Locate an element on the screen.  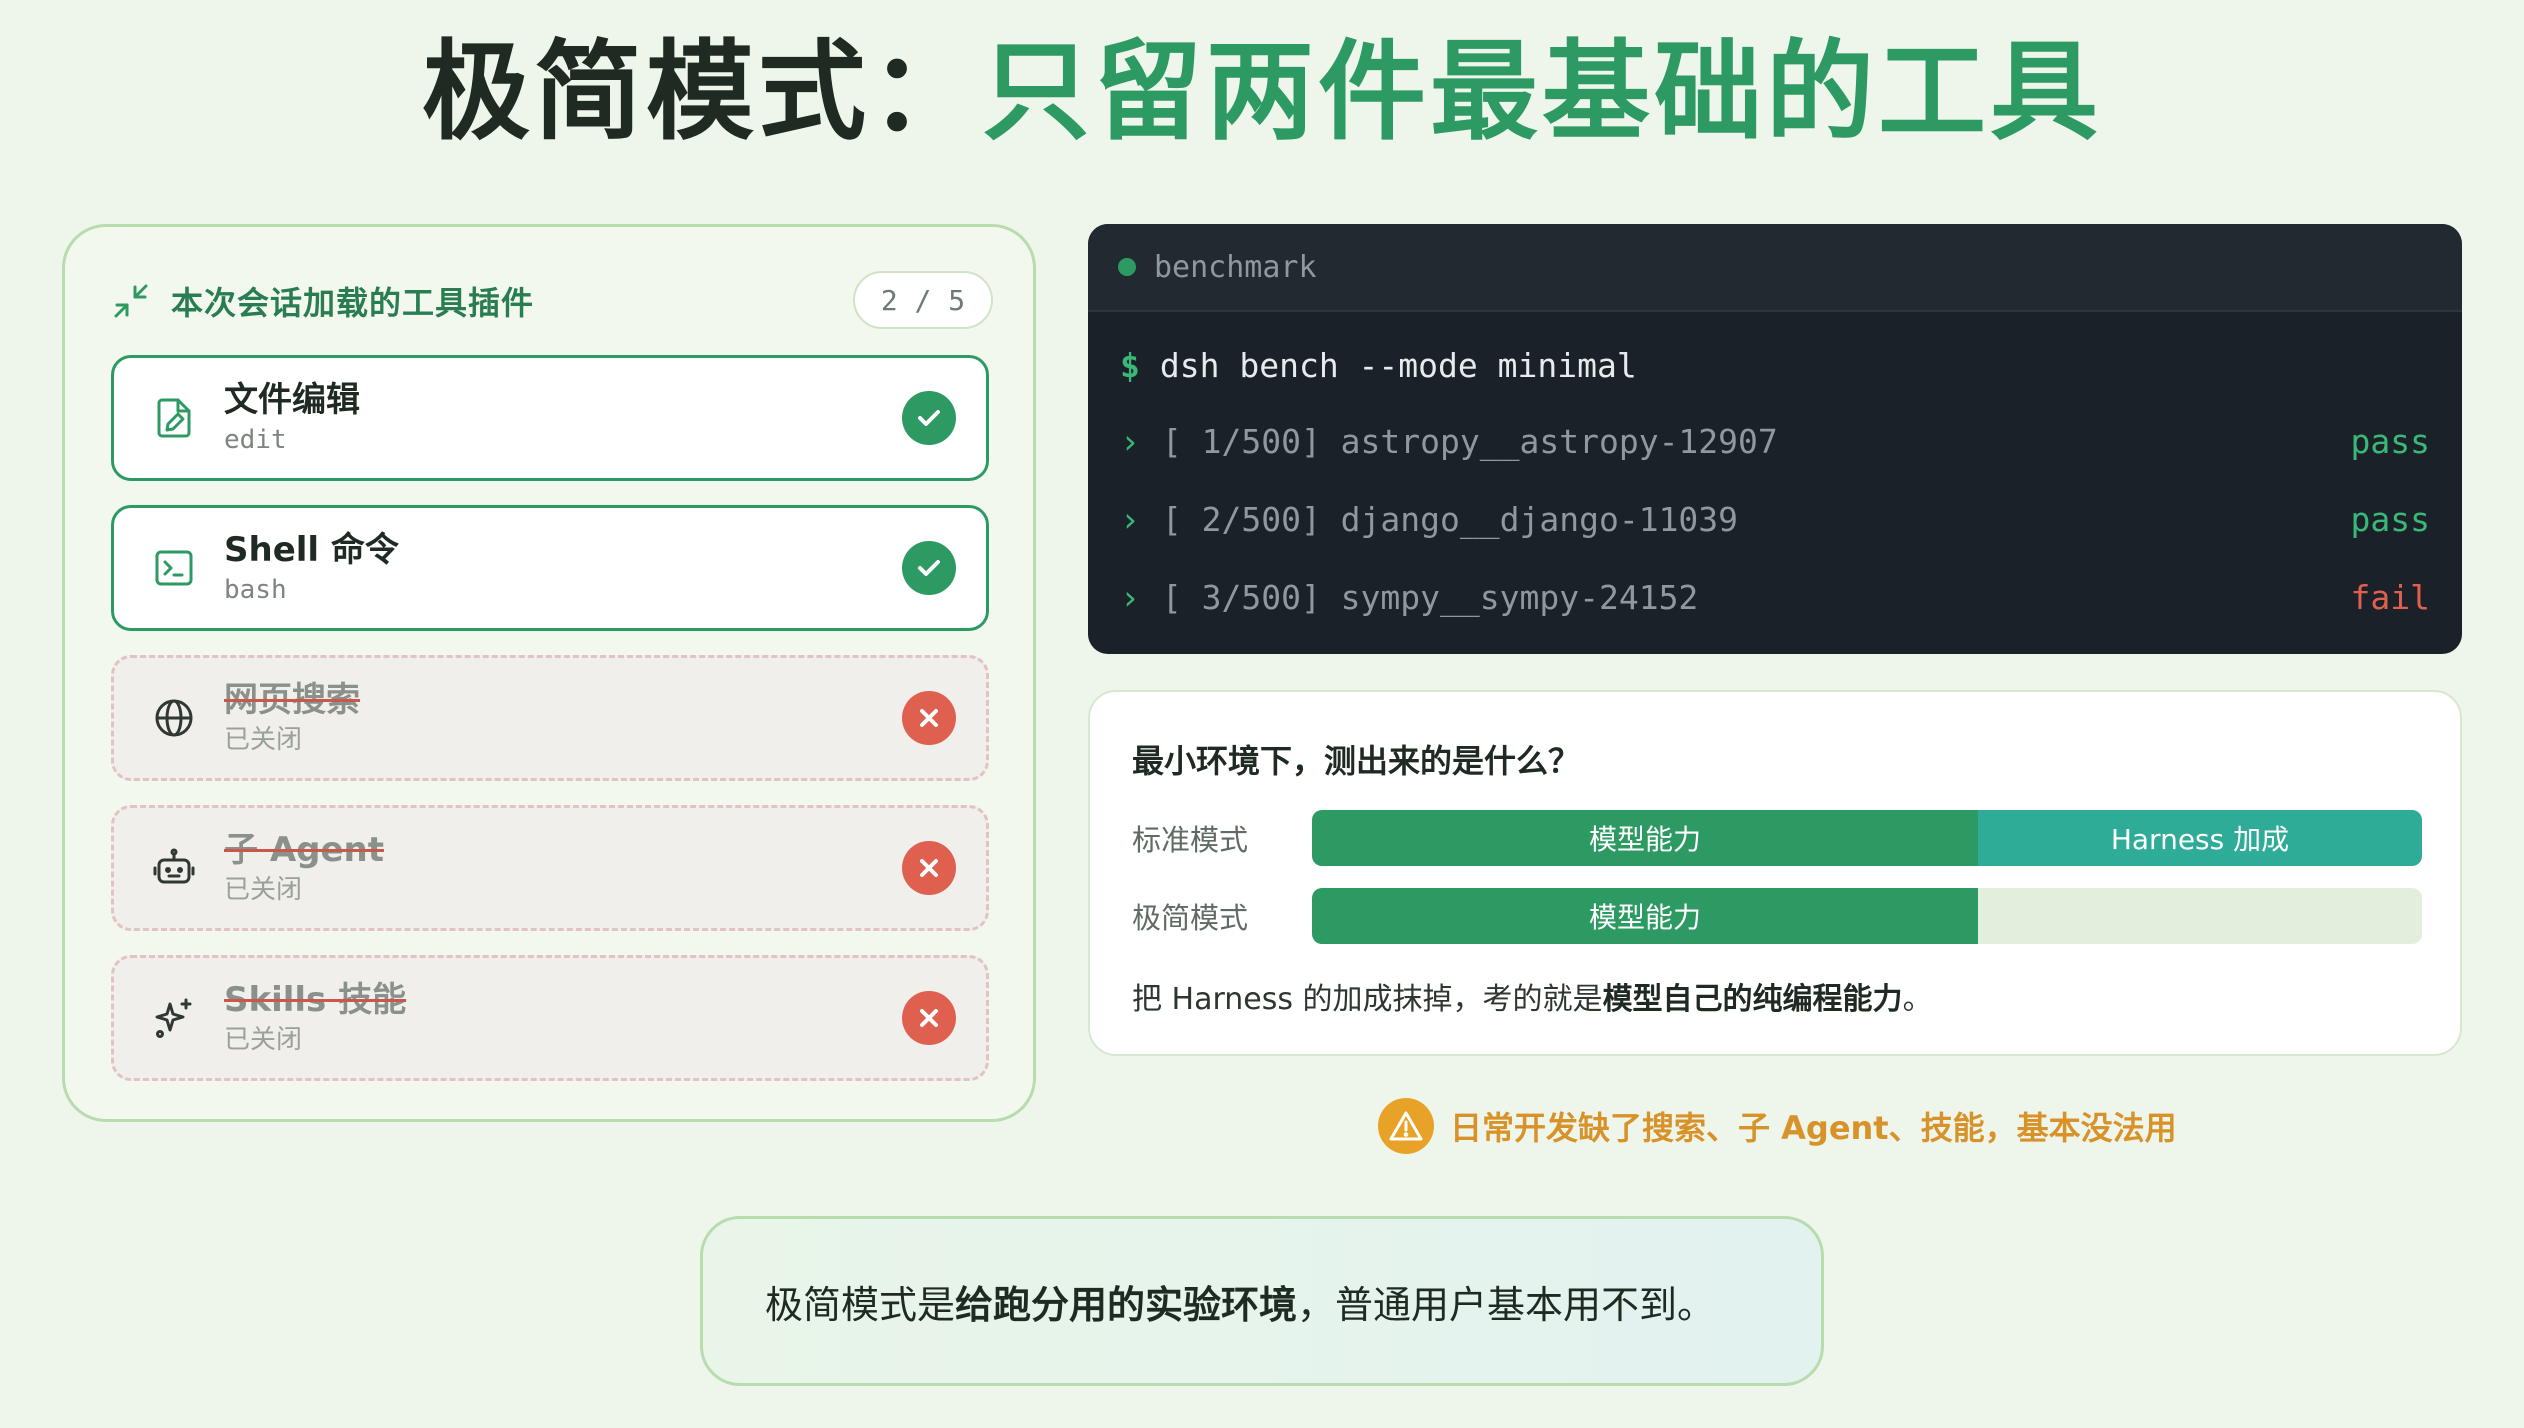
result-row: › [ 2/500] django__django-11039 pass is located at coordinates (1775, 519).